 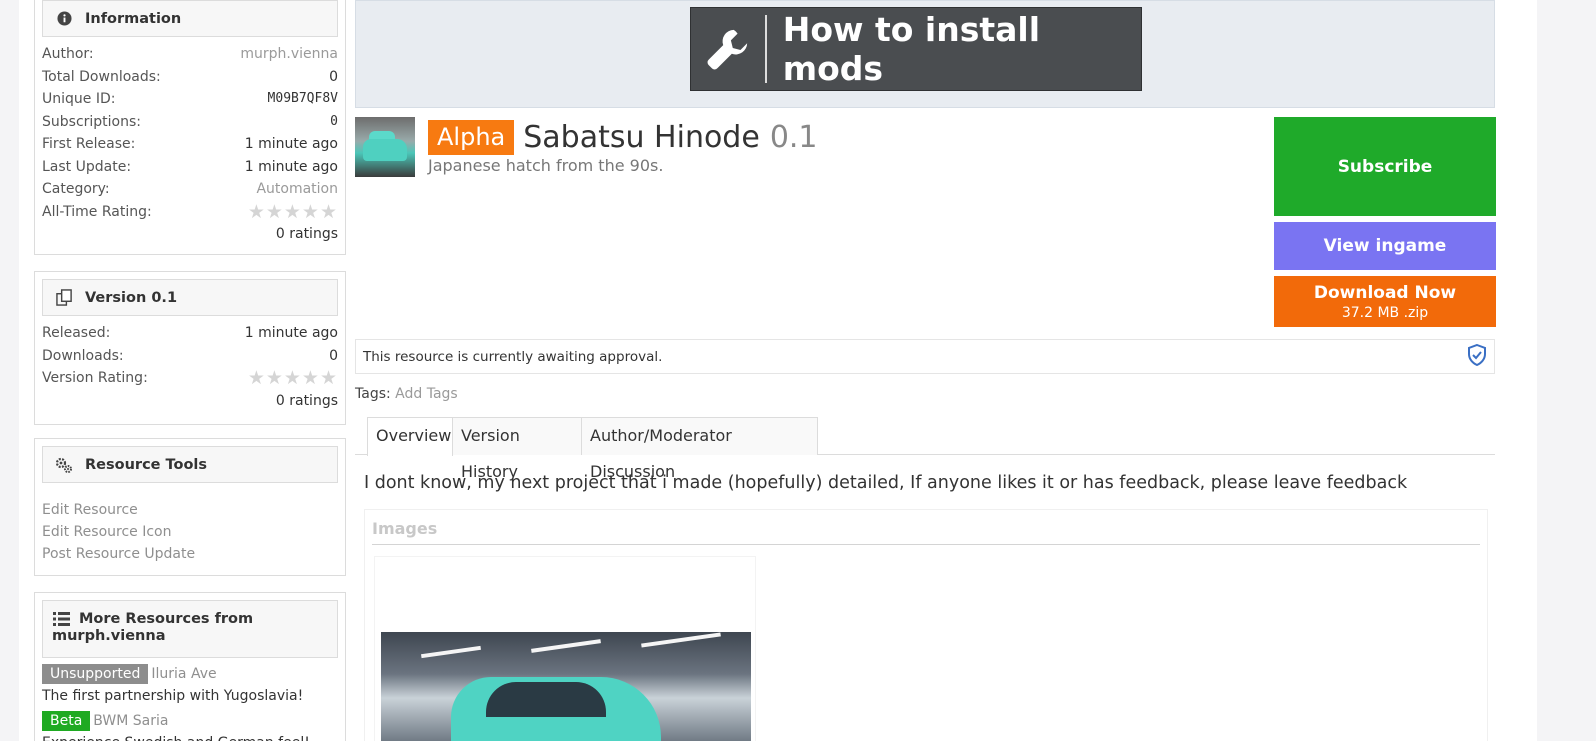 I want to click on first-release-label: First Release:, so click(x=89, y=144).